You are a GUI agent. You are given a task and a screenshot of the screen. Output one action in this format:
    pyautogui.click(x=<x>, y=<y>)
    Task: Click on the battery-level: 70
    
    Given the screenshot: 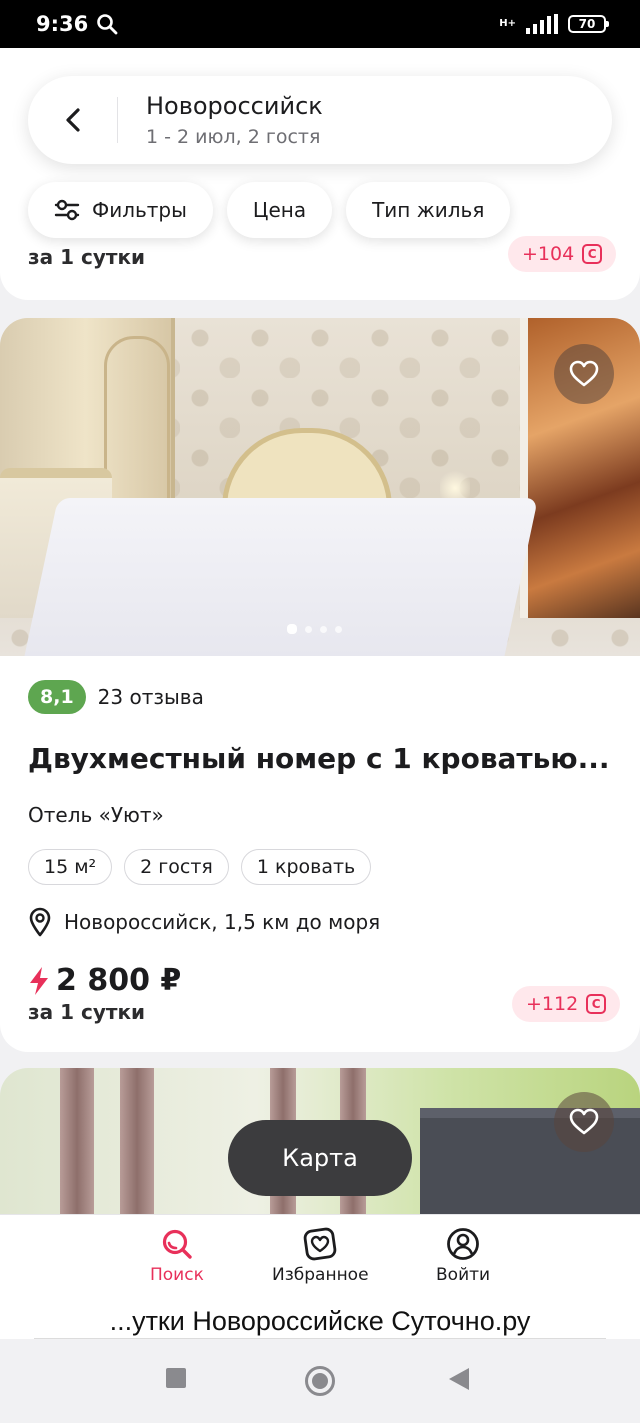 What is the action you would take?
    pyautogui.click(x=587, y=24)
    